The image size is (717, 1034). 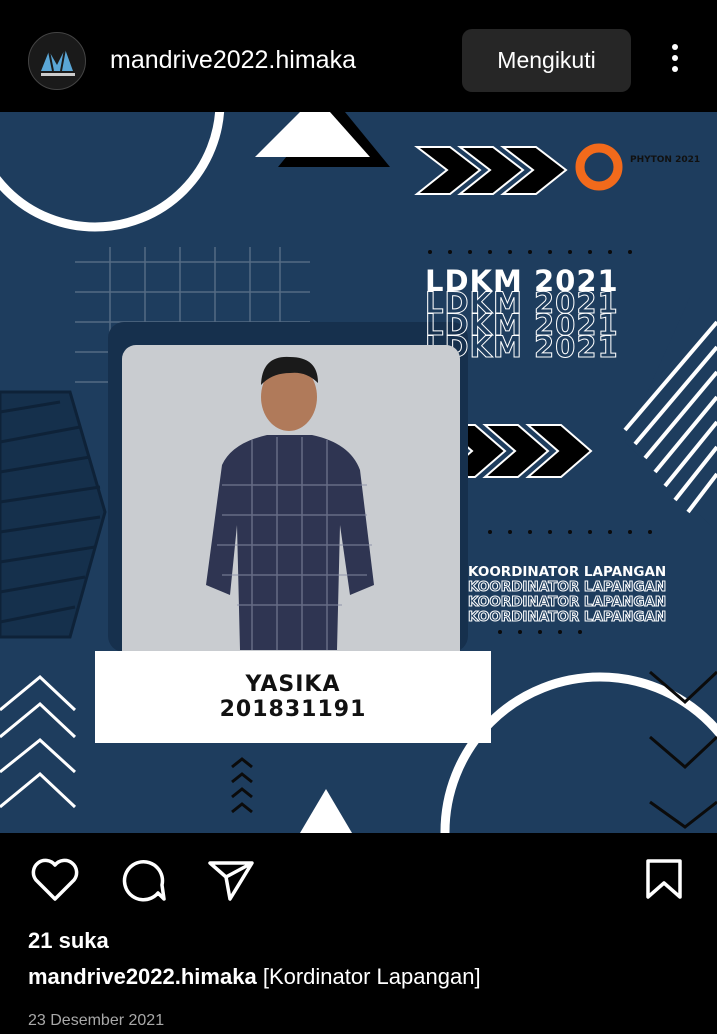 I want to click on caption-text: [Kordinator Lapangan], so click(x=371, y=976).